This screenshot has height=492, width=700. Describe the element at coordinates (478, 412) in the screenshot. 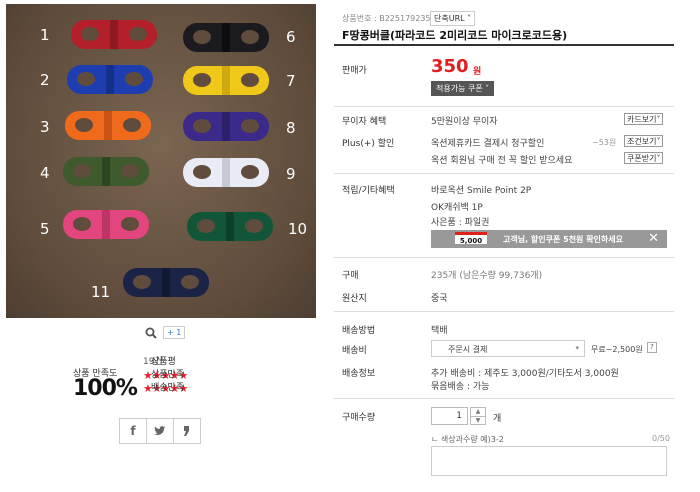

I see `chevron-up-icon: ▲` at that location.